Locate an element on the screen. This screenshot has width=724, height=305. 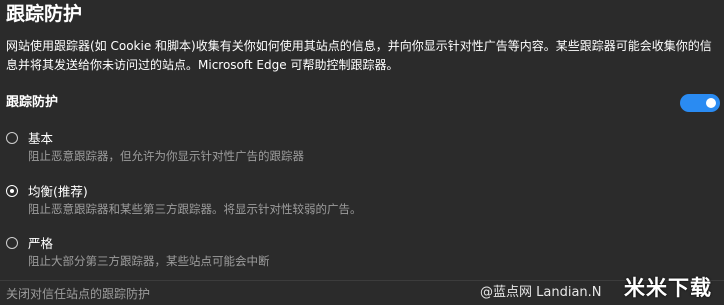
section-divider is located at coordinates (362, 280).